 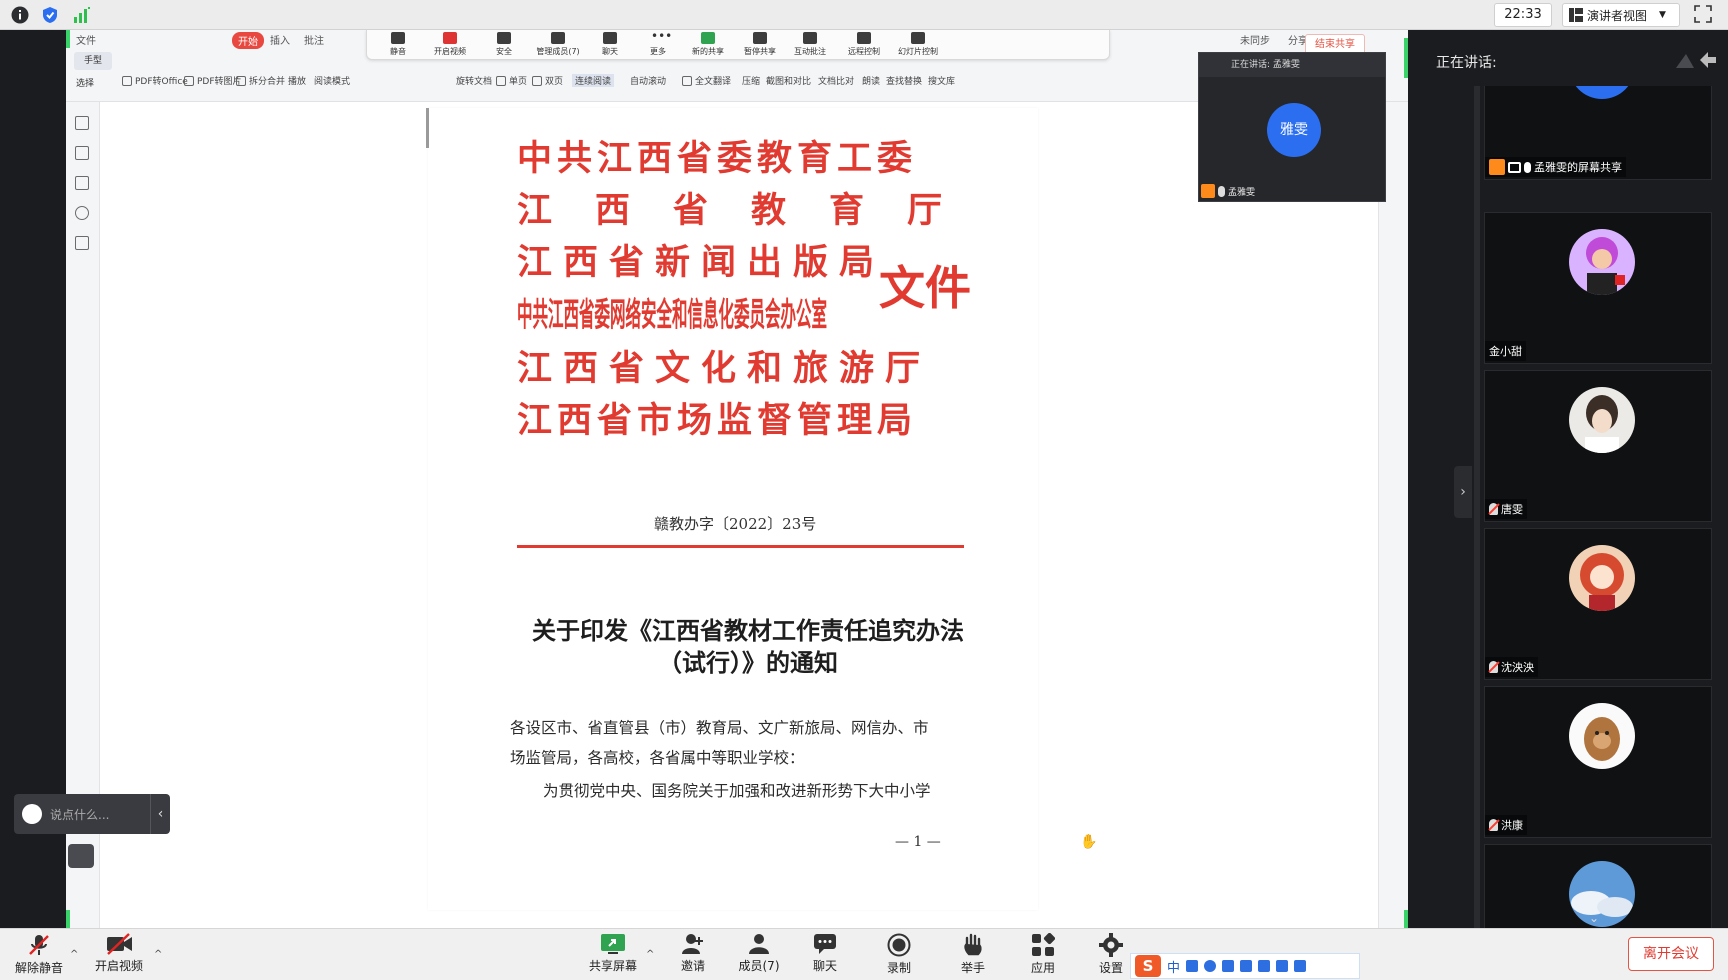 I want to click on start-video-button: 开启视频, so click(x=119, y=956).